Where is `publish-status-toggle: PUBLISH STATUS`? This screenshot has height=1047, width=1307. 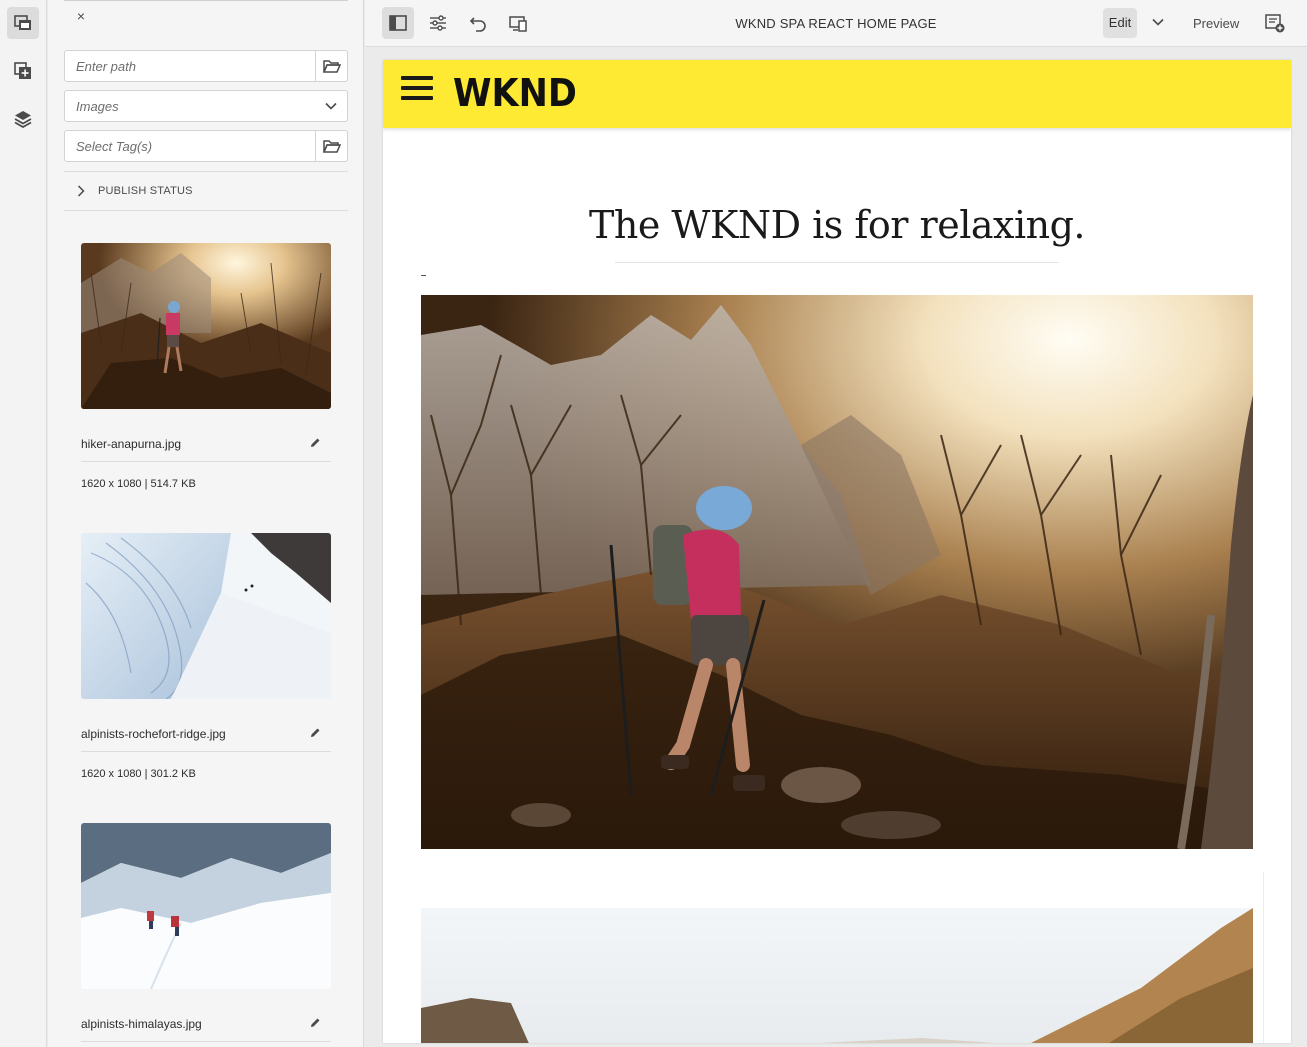
publish-status-toggle: PUBLISH STATUS is located at coordinates (206, 191).